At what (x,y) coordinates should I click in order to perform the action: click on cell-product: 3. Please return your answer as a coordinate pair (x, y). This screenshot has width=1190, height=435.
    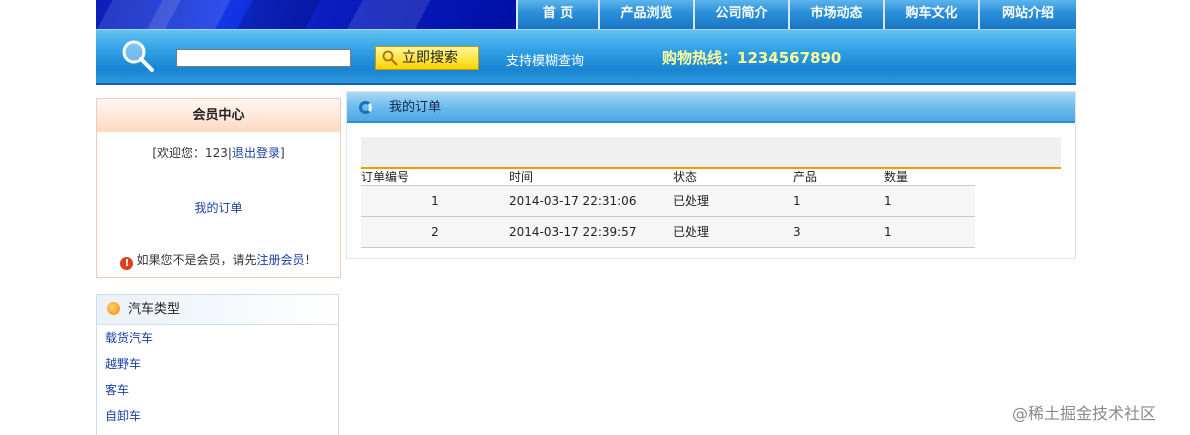
    Looking at the image, I should click on (838, 232).